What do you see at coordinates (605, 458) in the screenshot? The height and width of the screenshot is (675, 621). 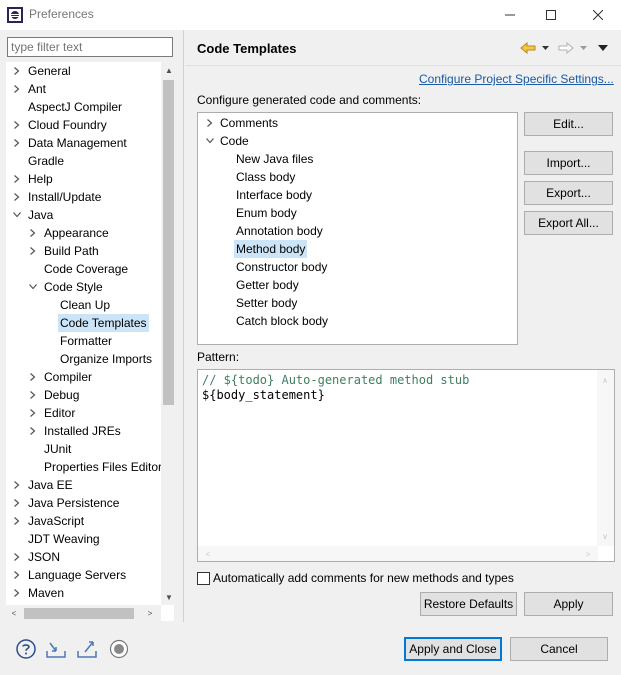 I see `pattern-vertical-scrollbar: ∧ ∨` at bounding box center [605, 458].